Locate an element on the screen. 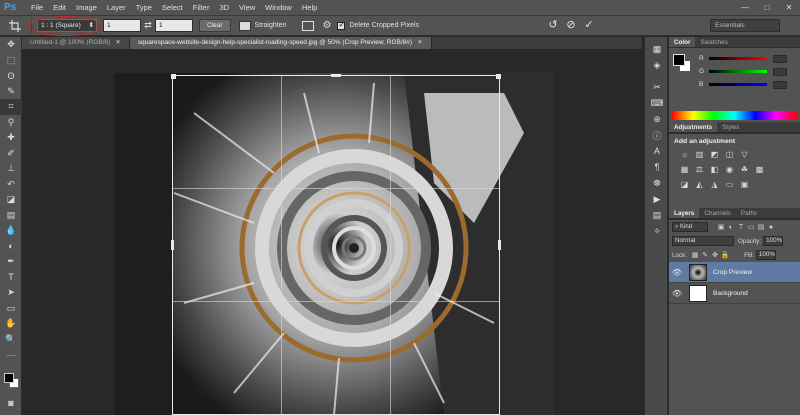 The image size is (800, 415). close-button: ✕ is located at coordinates (789, 8).